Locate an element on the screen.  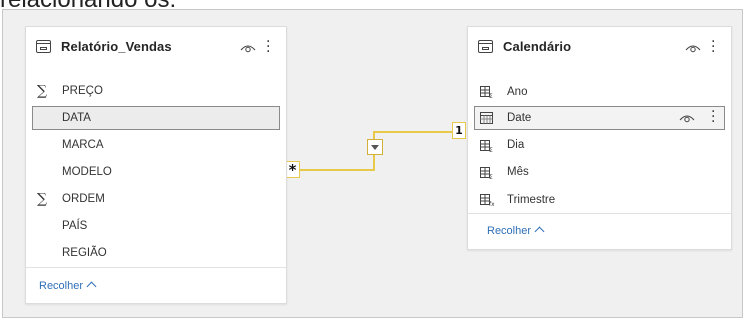
table-card-header: Calendário · · · is located at coordinates (599, 47).